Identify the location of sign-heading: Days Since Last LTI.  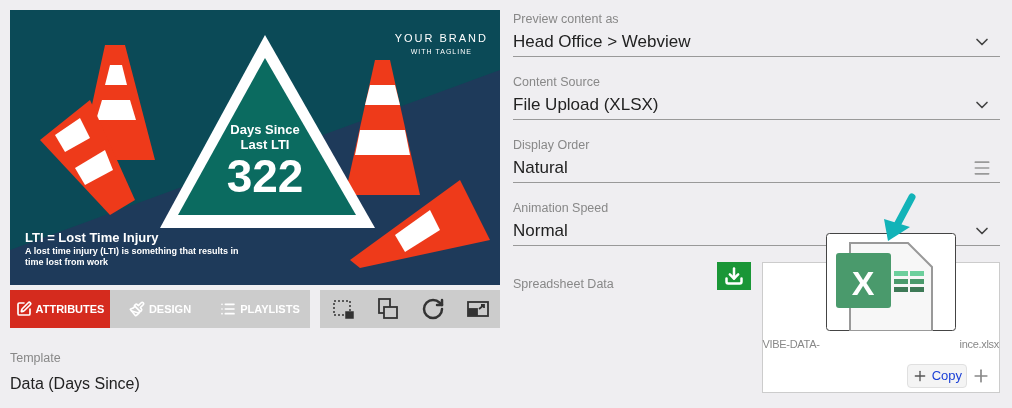
(265, 137).